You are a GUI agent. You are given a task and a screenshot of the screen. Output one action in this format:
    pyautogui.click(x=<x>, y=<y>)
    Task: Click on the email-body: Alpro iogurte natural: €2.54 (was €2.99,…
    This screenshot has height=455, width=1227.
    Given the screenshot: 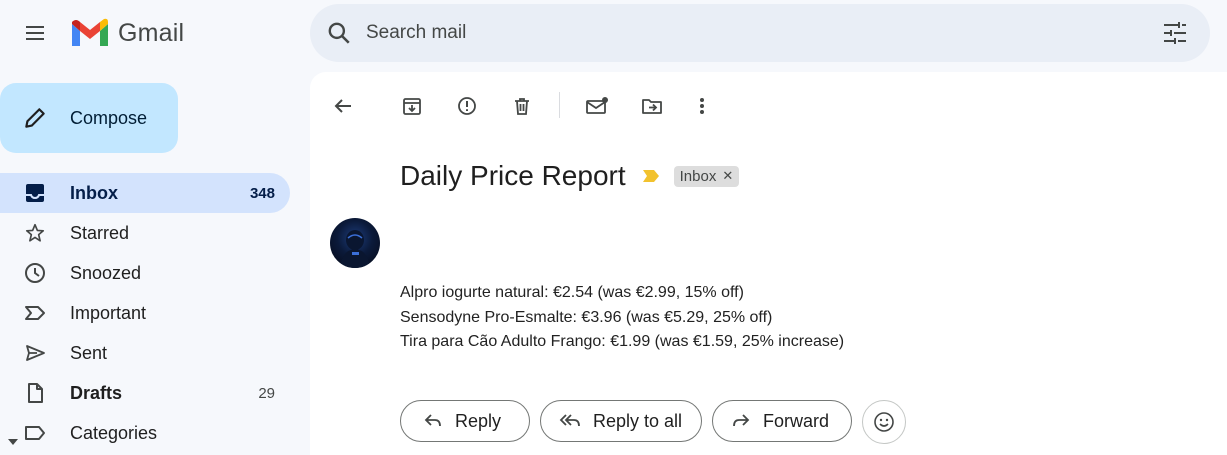 What is the action you would take?
    pyautogui.click(x=622, y=318)
    